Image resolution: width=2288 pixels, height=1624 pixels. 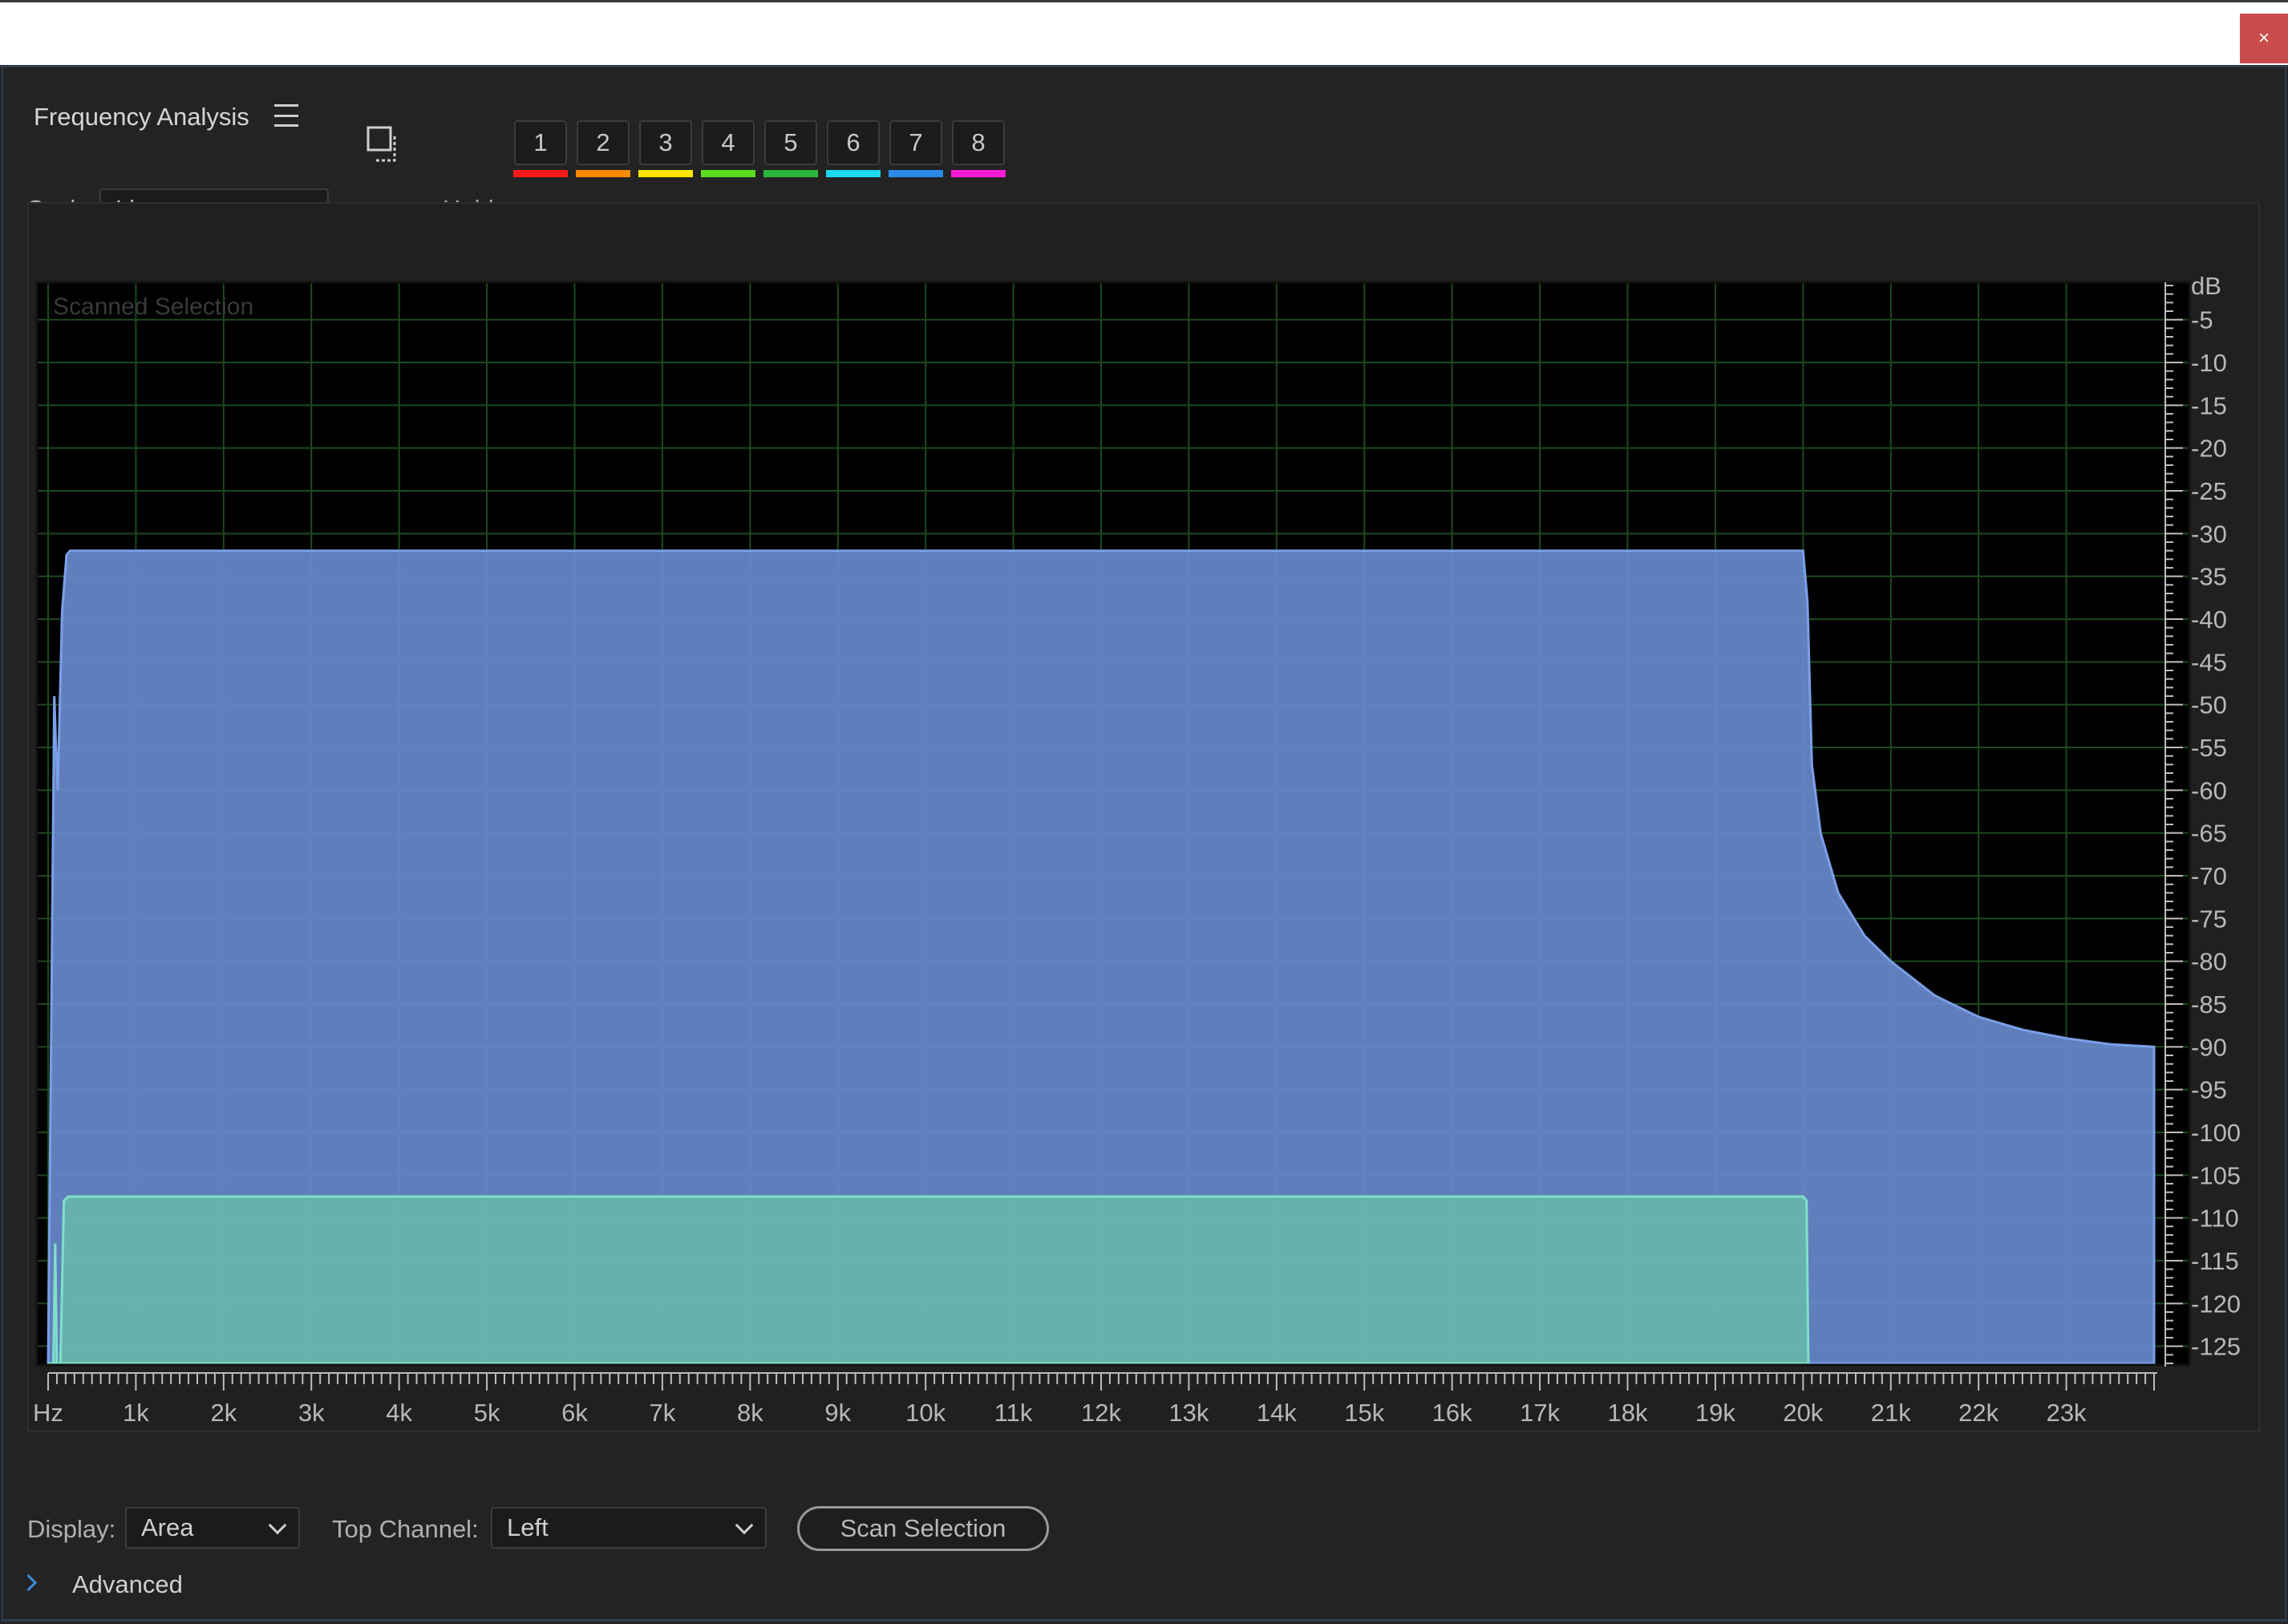 What do you see at coordinates (223, 1413) in the screenshot?
I see `x-tick-label: 2k` at bounding box center [223, 1413].